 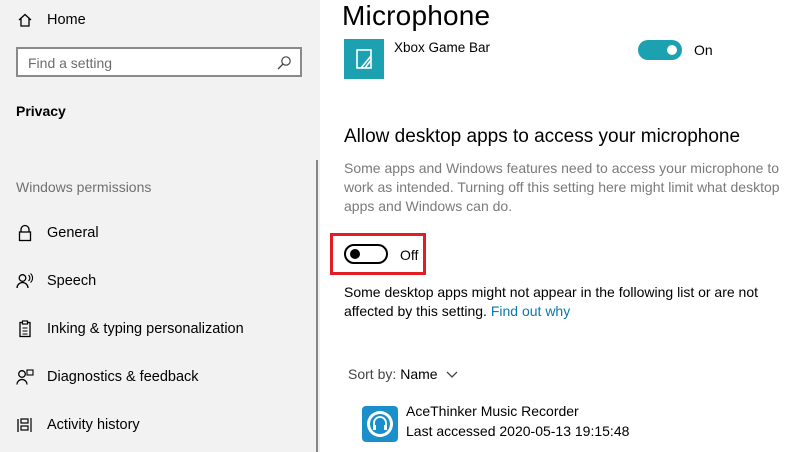 I want to click on app-name: AceThinker Music Recorder, so click(x=492, y=411).